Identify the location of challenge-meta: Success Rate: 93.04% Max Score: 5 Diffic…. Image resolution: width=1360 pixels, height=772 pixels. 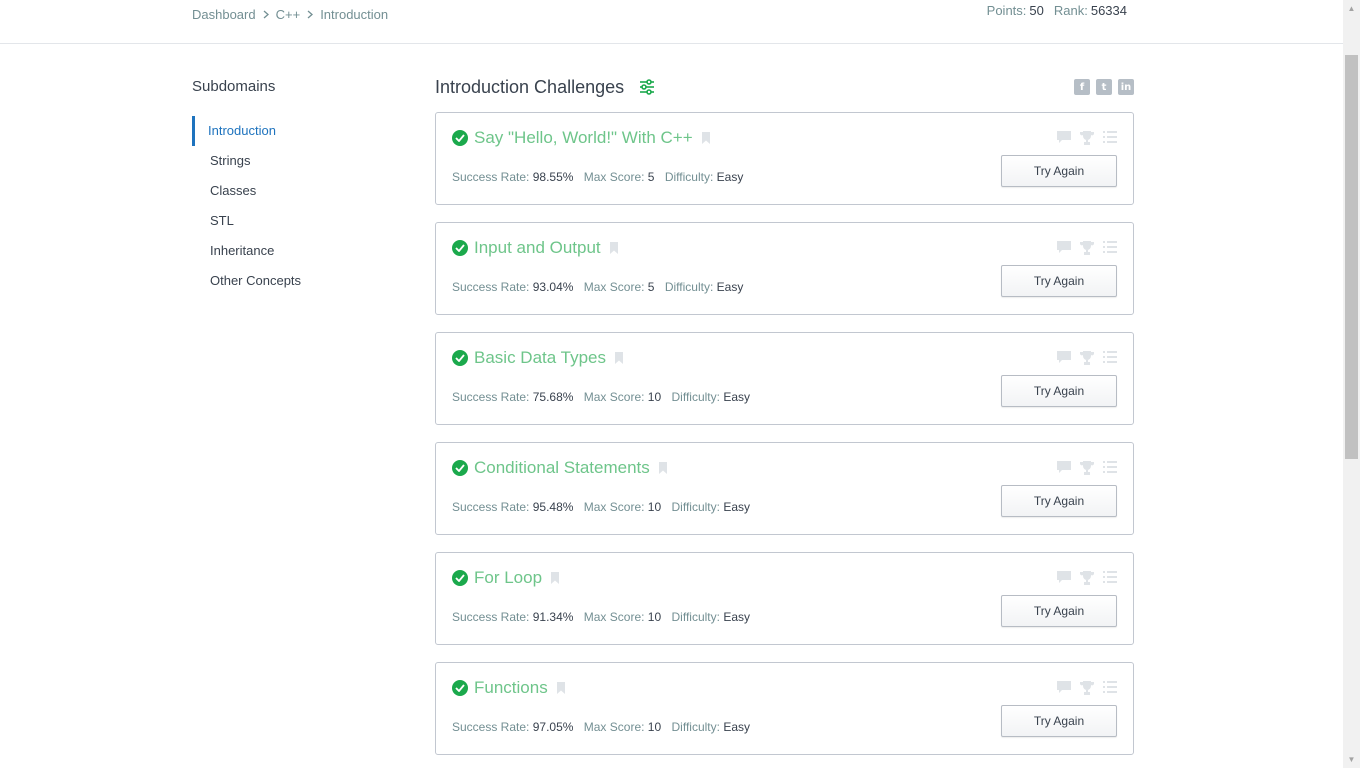
(597, 287).